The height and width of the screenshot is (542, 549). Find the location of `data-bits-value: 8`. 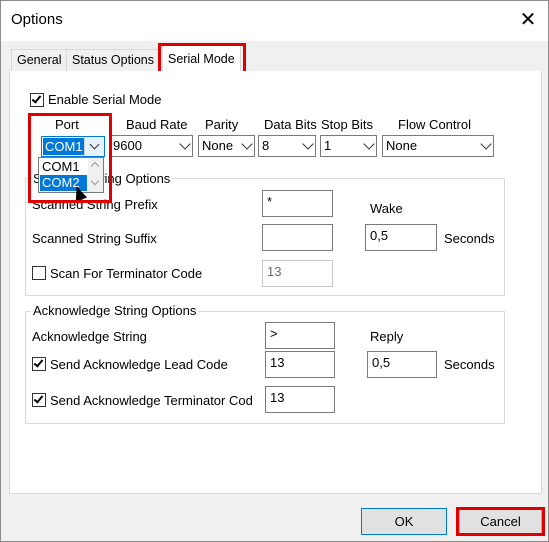

data-bits-value: 8 is located at coordinates (266, 145).